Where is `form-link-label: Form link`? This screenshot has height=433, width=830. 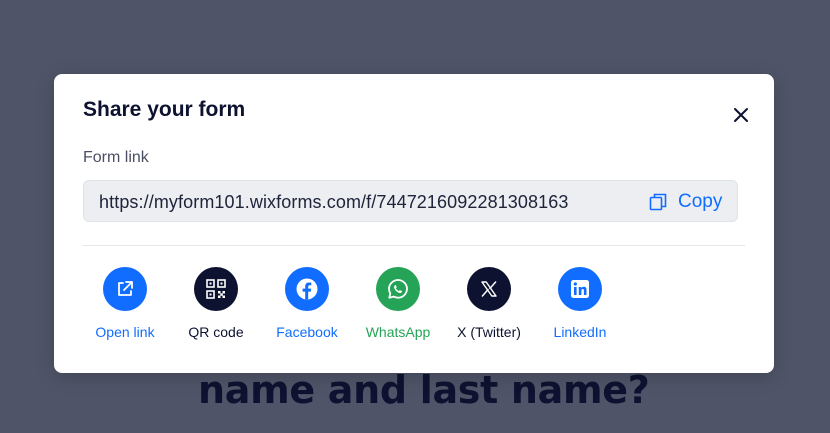
form-link-label: Form link is located at coordinates (116, 157).